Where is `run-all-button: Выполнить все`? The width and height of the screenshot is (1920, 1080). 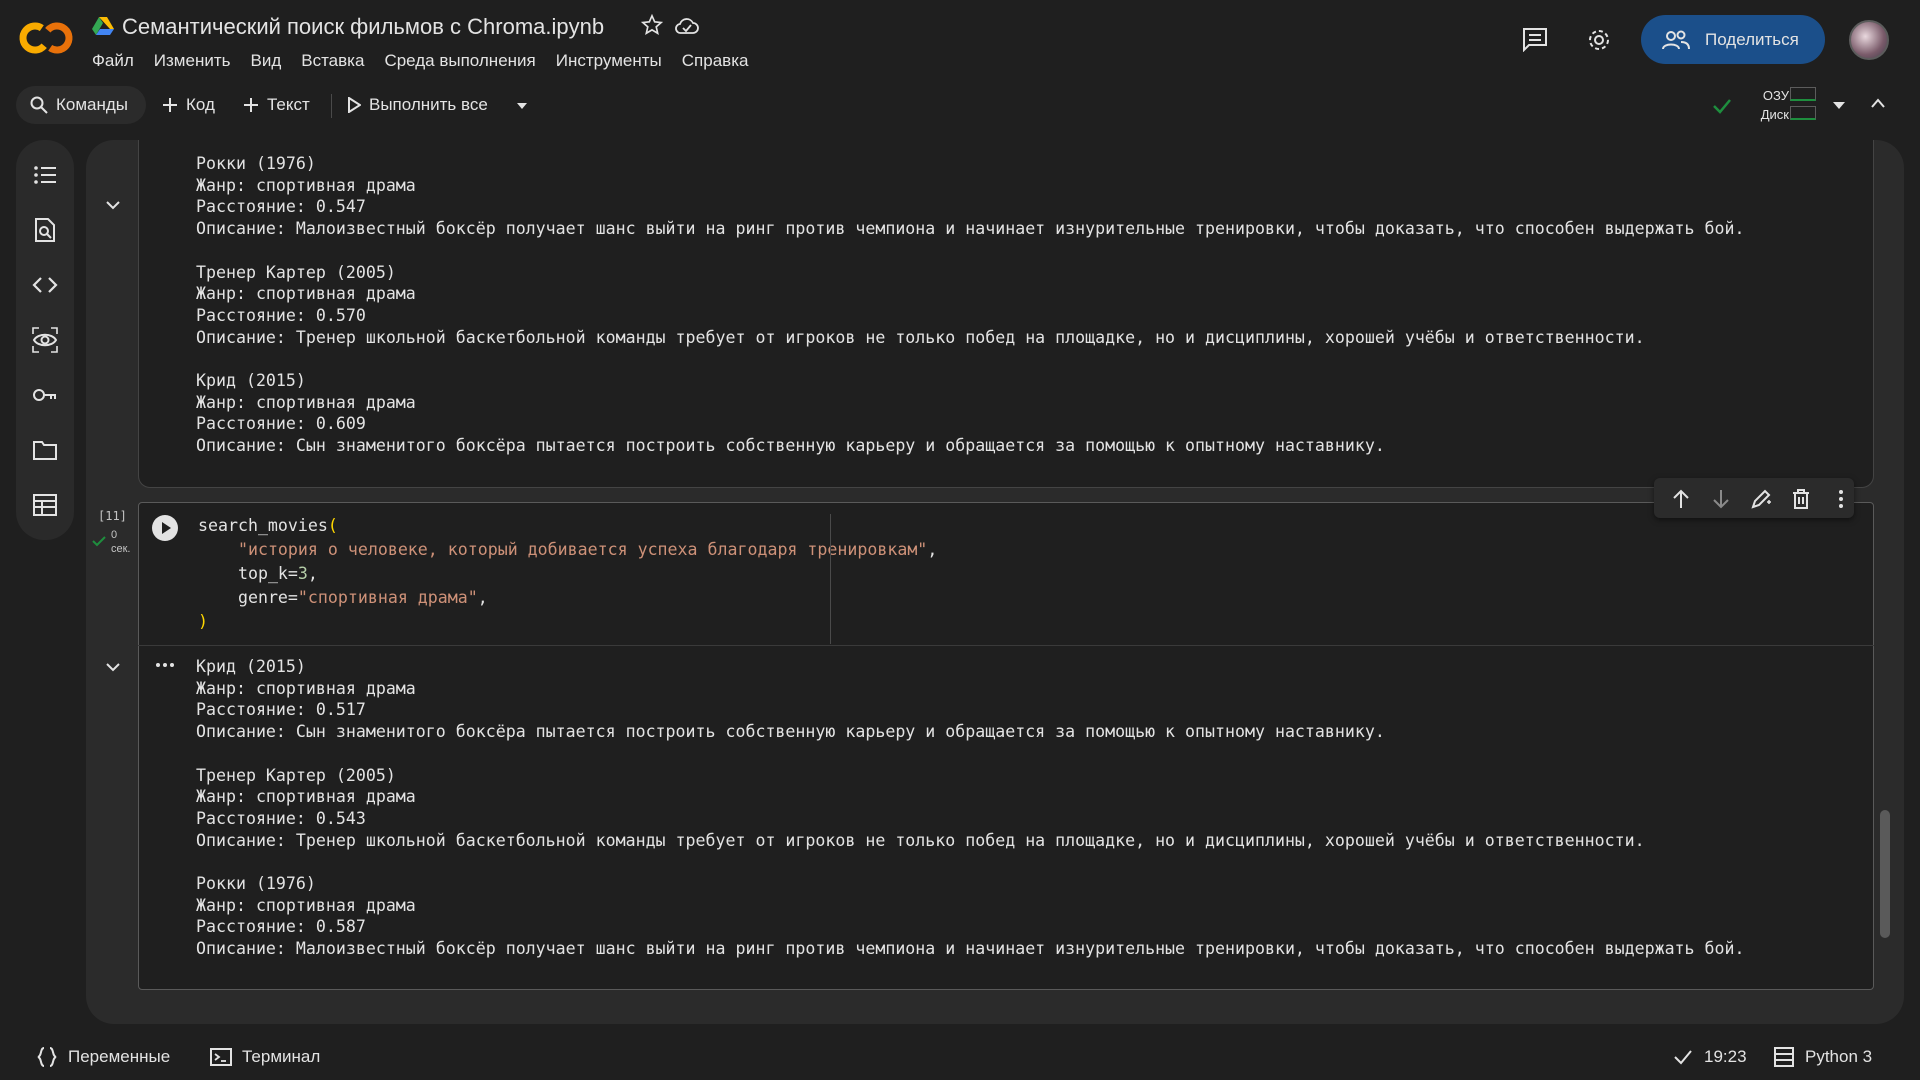
run-all-button: Выполнить все is located at coordinates (417, 105).